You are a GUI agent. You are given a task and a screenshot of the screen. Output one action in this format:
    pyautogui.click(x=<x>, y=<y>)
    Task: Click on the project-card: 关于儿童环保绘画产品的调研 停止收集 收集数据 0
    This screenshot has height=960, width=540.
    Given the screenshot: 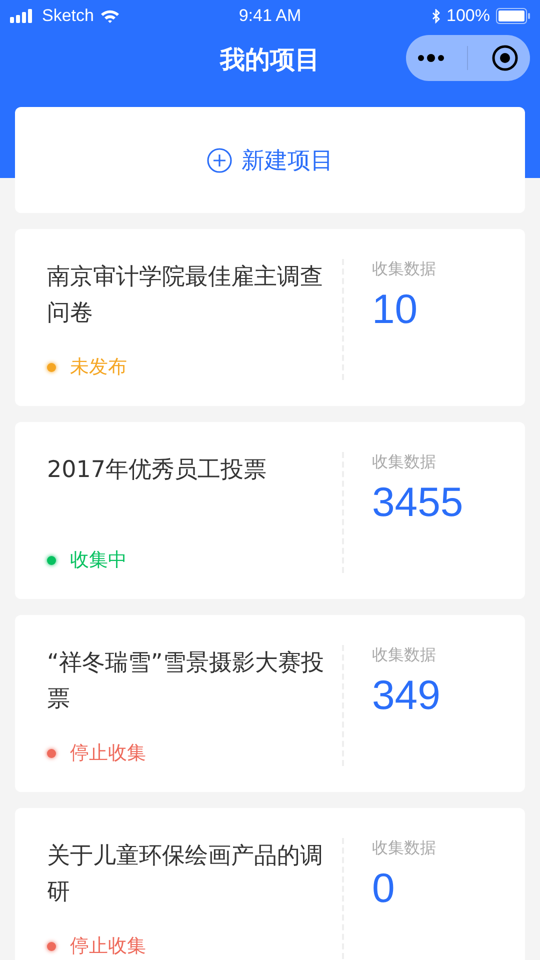 What is the action you would take?
    pyautogui.click(x=270, y=884)
    